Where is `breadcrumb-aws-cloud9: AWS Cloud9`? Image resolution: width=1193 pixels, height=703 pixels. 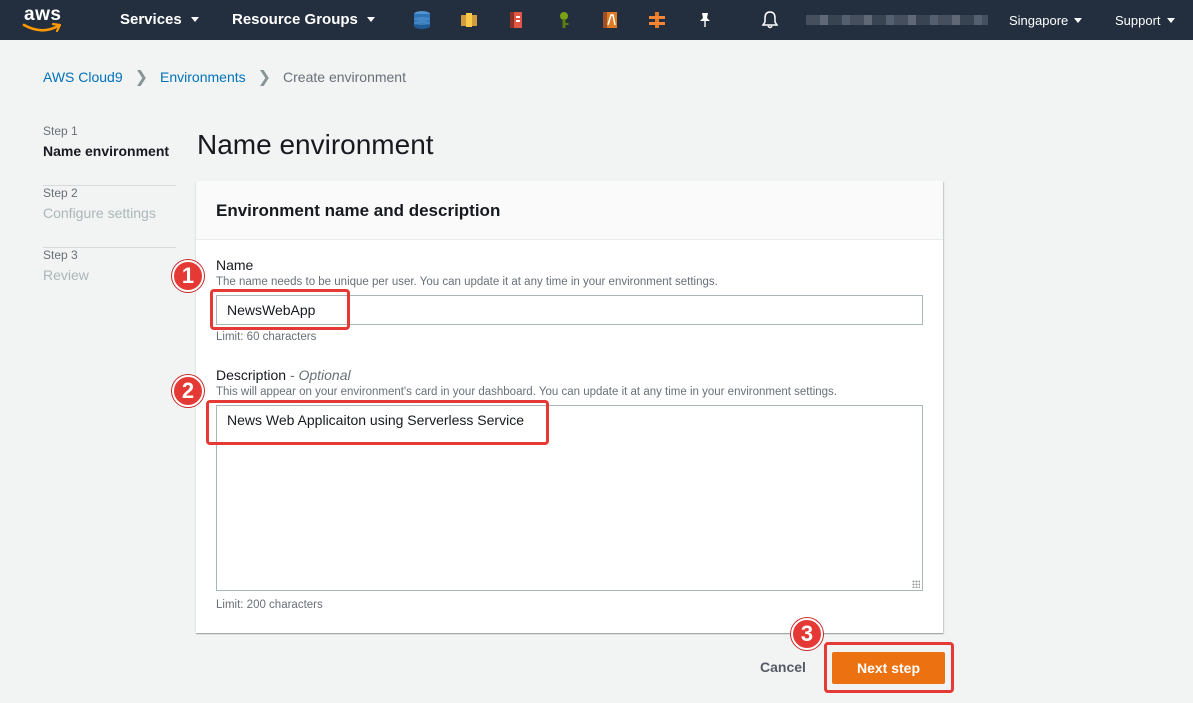 breadcrumb-aws-cloud9: AWS Cloud9 is located at coordinates (83, 77).